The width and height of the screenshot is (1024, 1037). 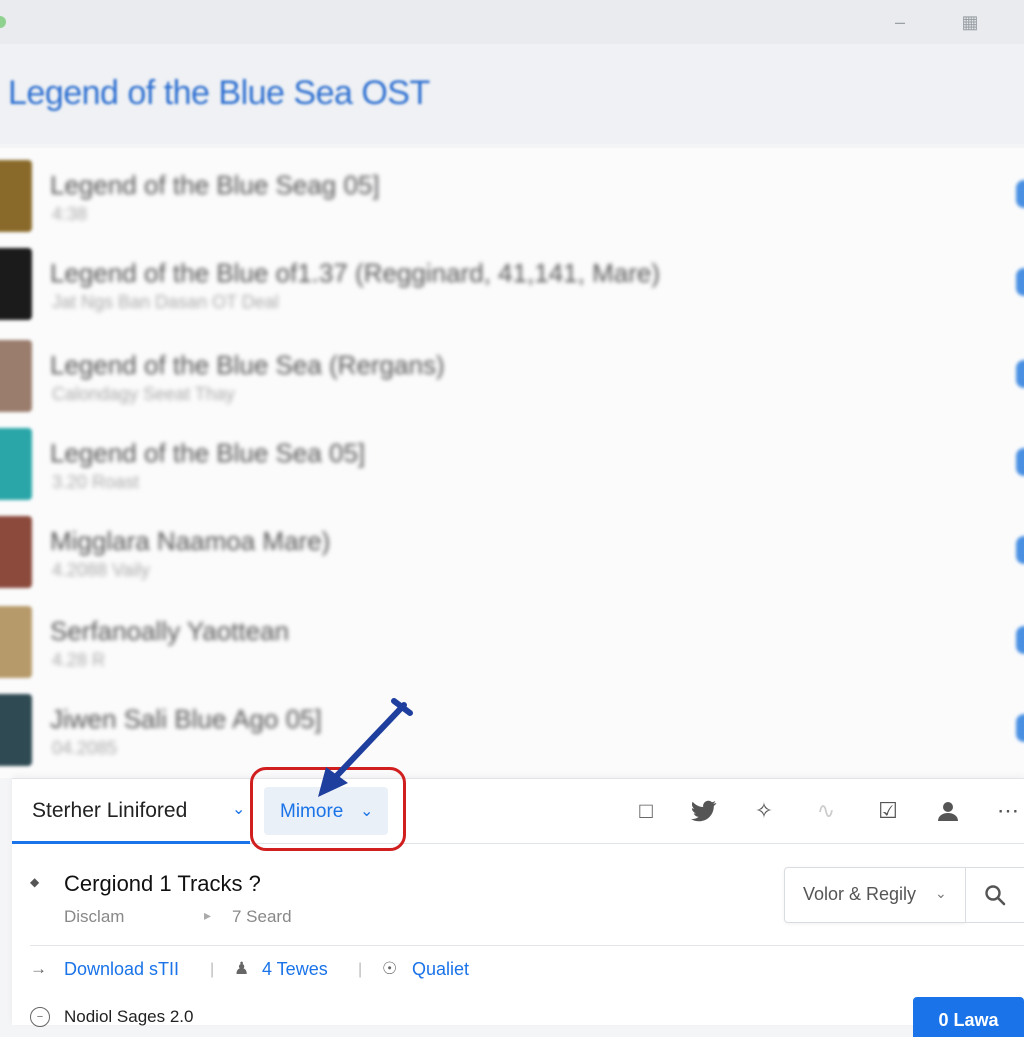 What do you see at coordinates (110, 810) in the screenshot?
I see `tab-main-label: Sterher Linifored` at bounding box center [110, 810].